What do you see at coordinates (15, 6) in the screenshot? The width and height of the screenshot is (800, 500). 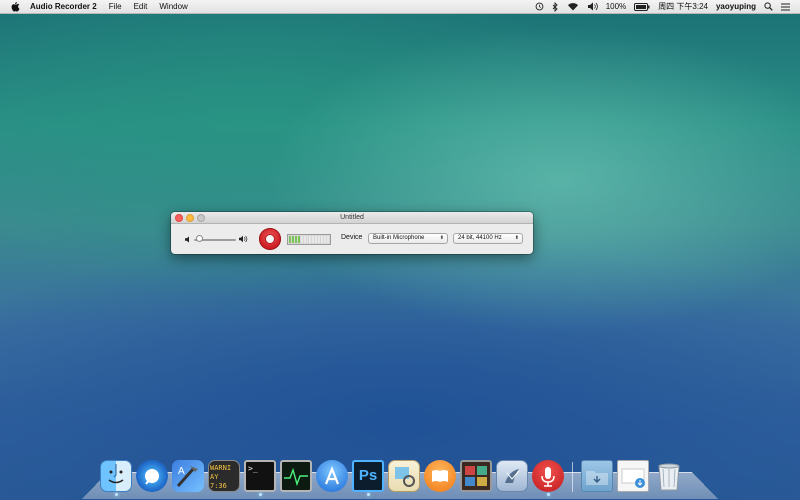 I see `apple-icon` at bounding box center [15, 6].